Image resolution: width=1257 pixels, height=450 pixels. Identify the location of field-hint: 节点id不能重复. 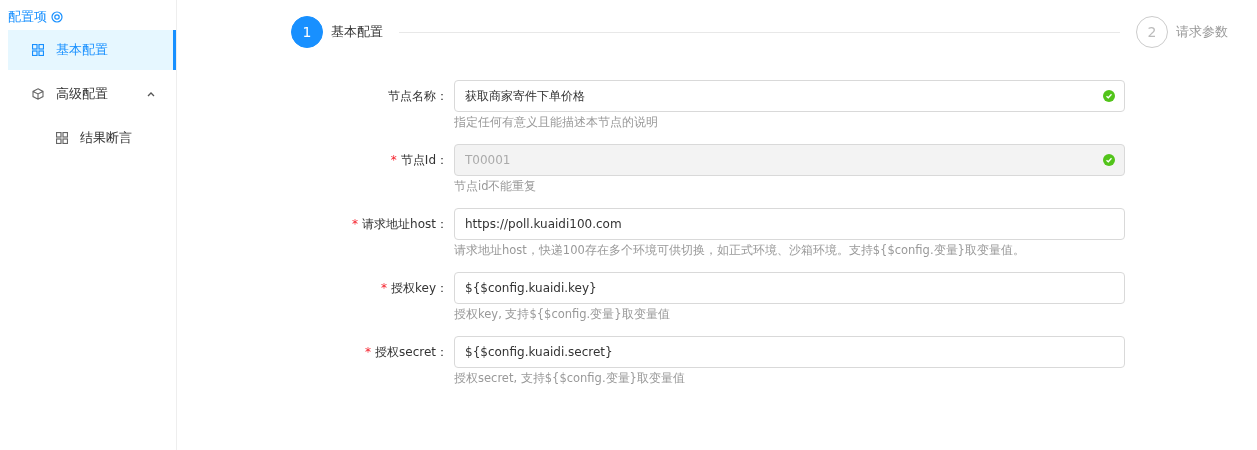
(496, 186).